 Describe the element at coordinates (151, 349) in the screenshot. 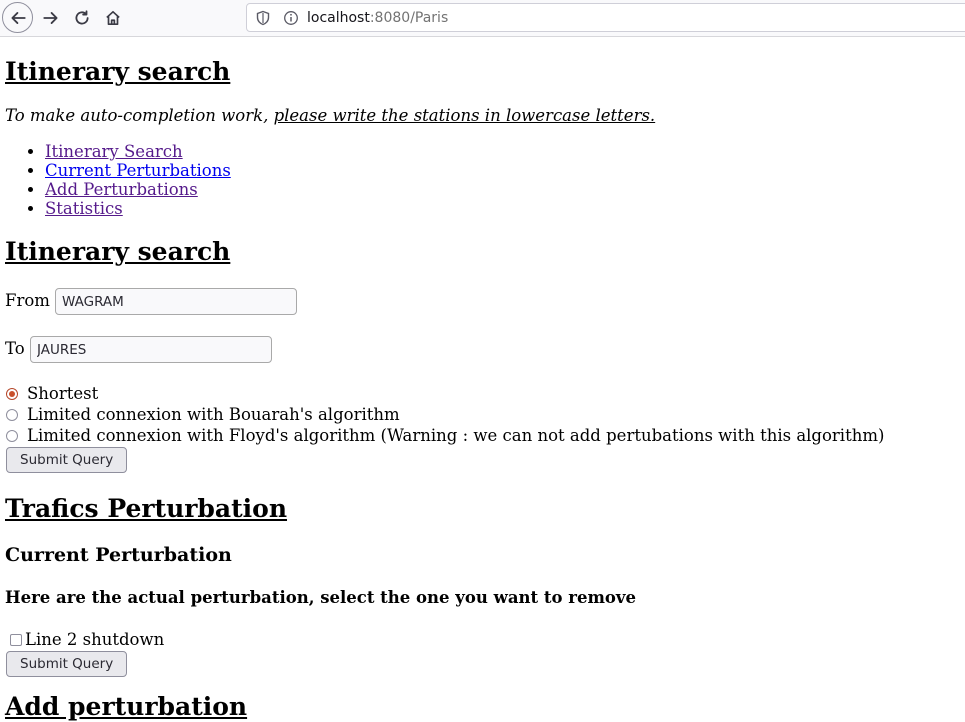

I see `to-input` at that location.